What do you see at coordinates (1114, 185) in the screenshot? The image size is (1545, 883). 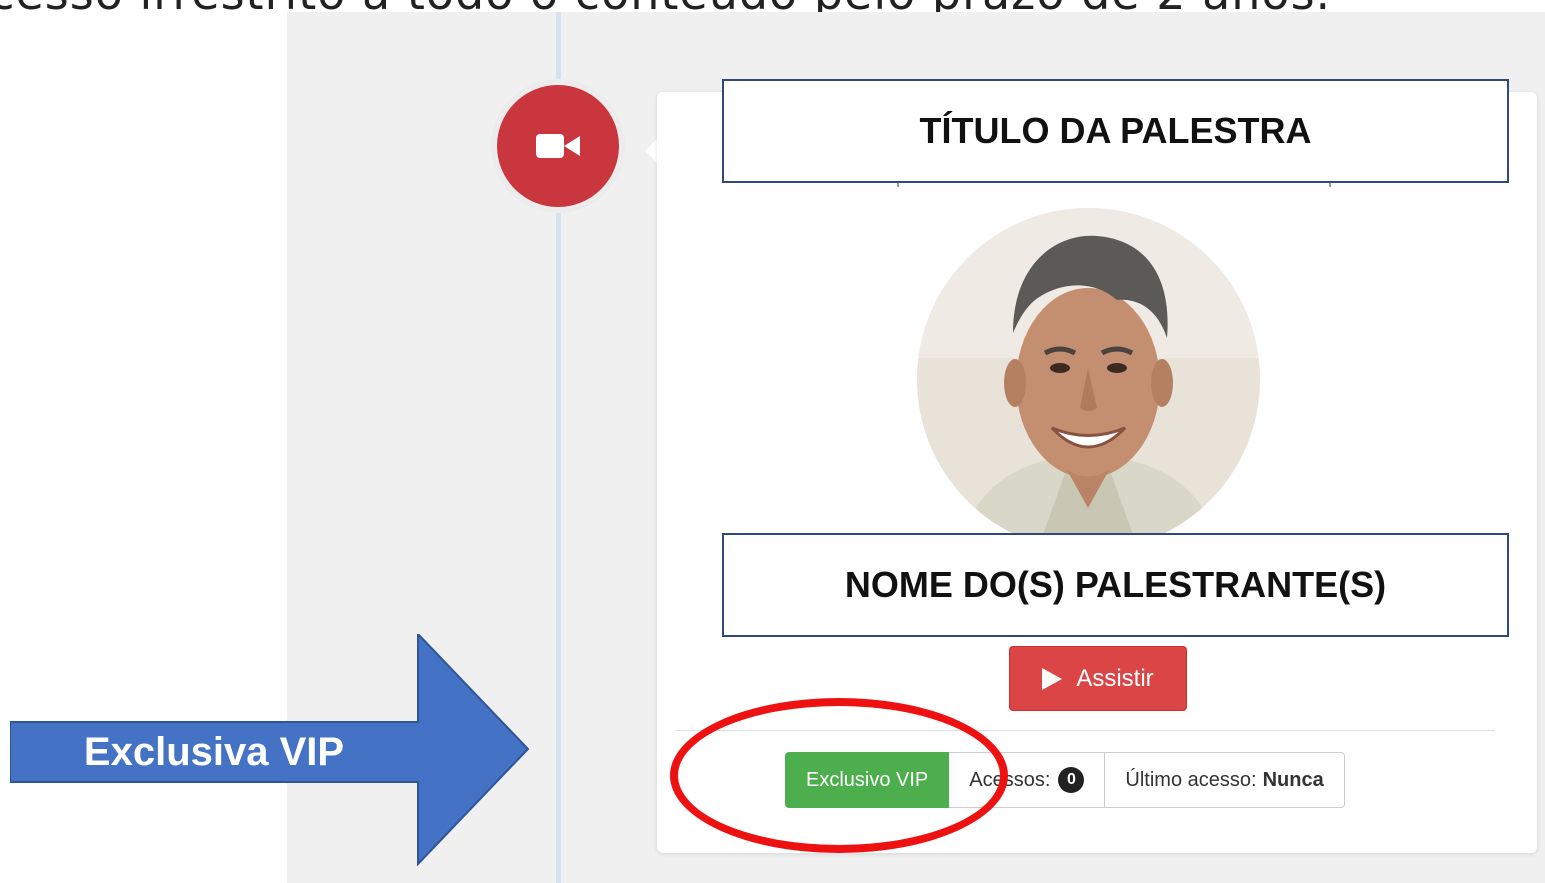 I see `subtitle-placeholder` at bounding box center [1114, 185].